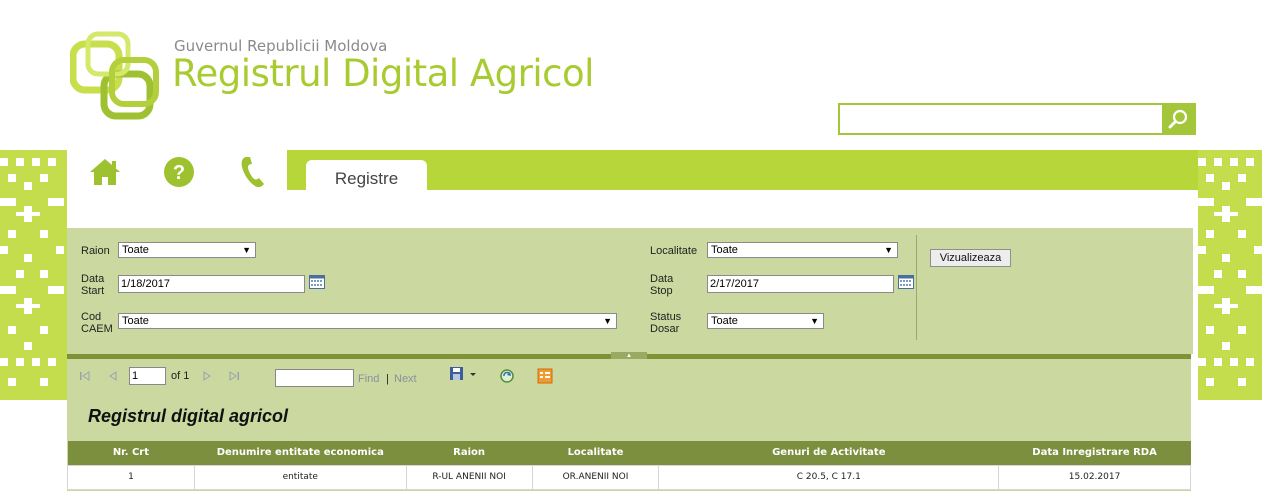 This screenshot has height=500, width=1262. Describe the element at coordinates (187, 250) in the screenshot. I see `raion-select: Toate ▼` at that location.